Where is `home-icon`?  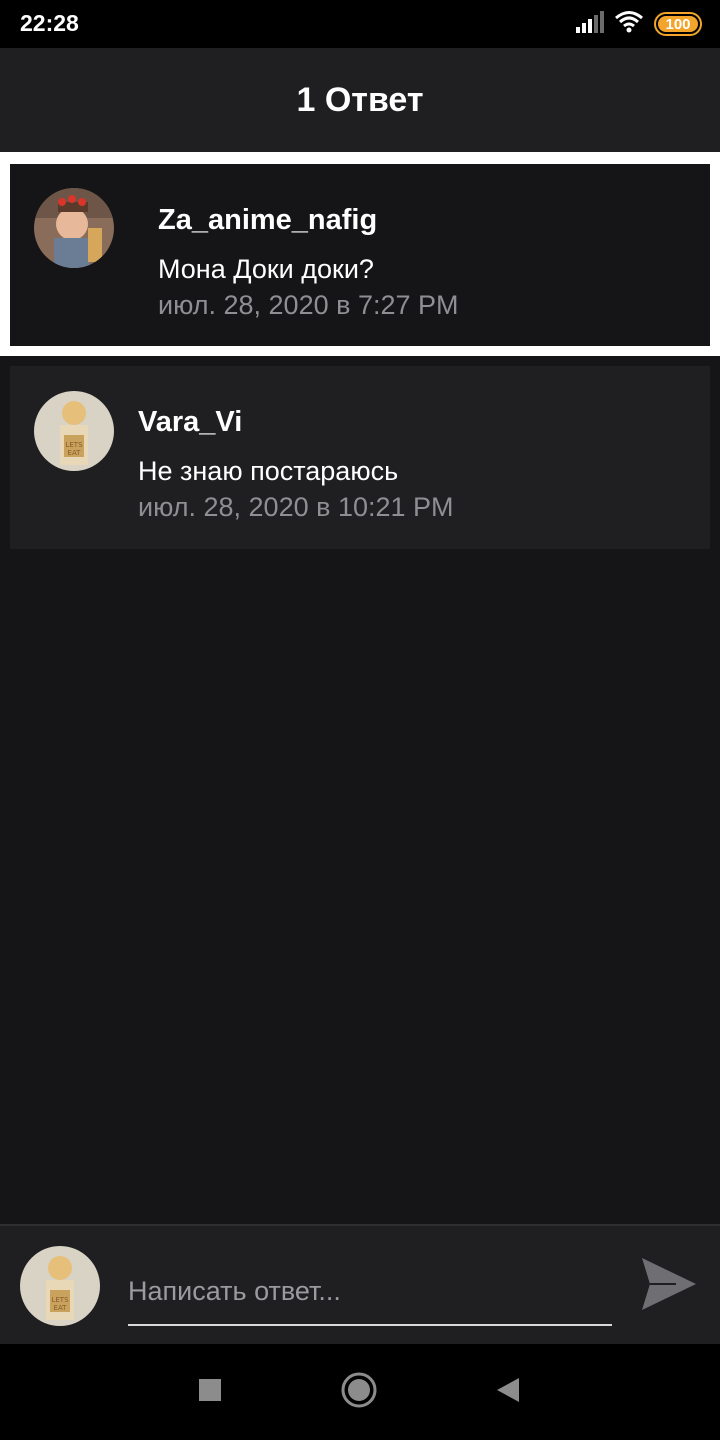 home-icon is located at coordinates (359, 1392).